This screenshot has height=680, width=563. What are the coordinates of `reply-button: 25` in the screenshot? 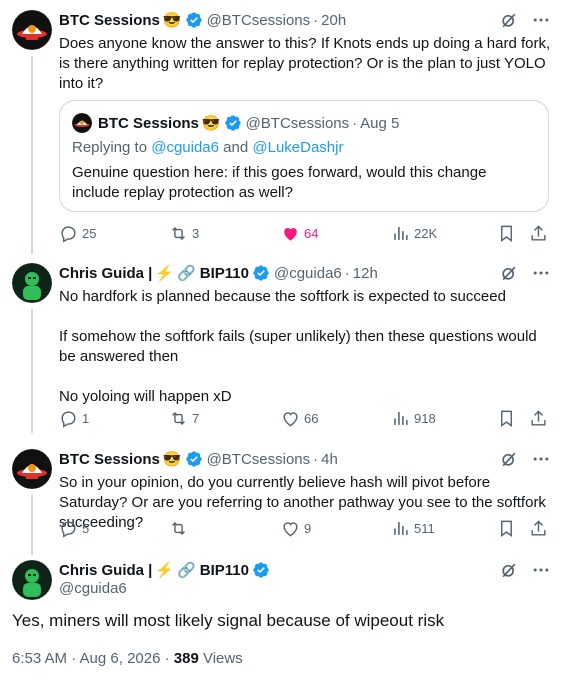 It's located at (77, 233).